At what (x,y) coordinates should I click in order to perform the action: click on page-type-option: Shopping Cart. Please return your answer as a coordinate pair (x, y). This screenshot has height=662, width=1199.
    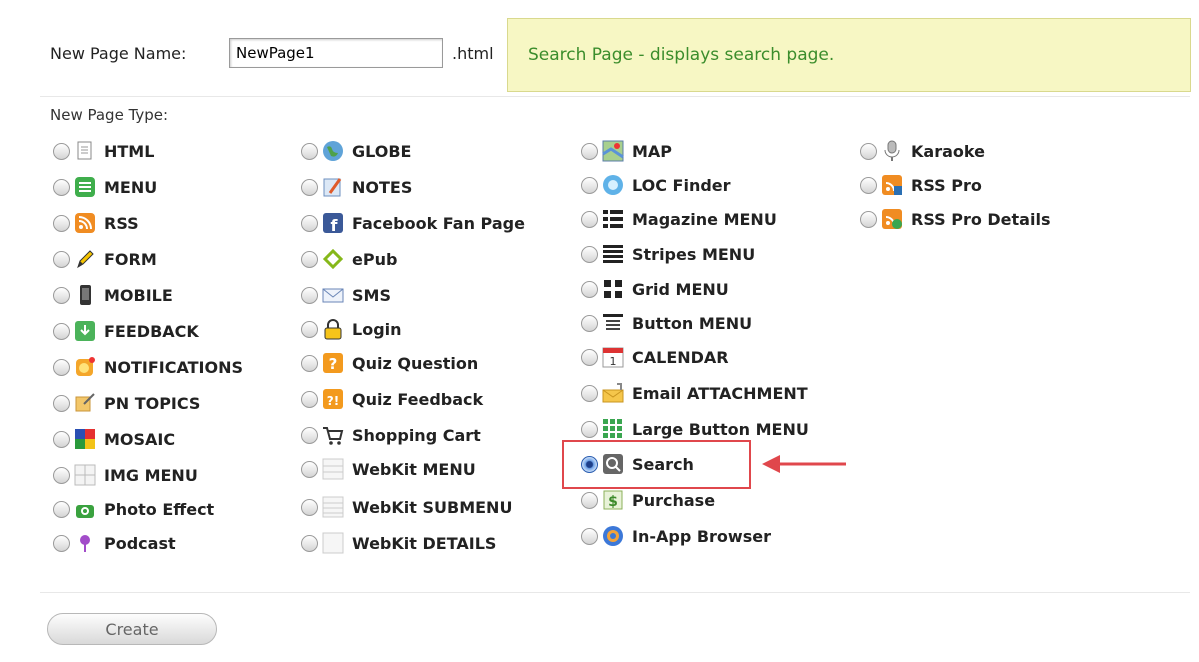
    Looking at the image, I should click on (391, 435).